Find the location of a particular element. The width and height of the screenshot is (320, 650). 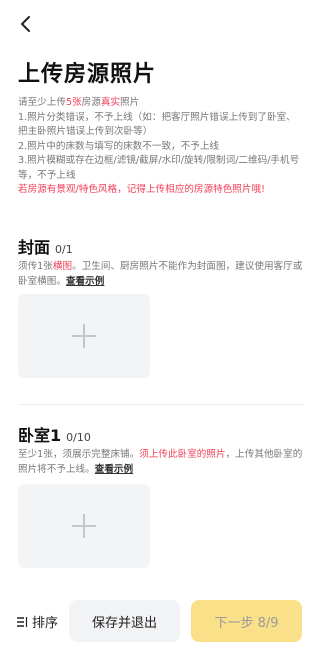

requirement-line-3: 2.照片中的床数与填写的床数不一致，不予上线 is located at coordinates (119, 146).